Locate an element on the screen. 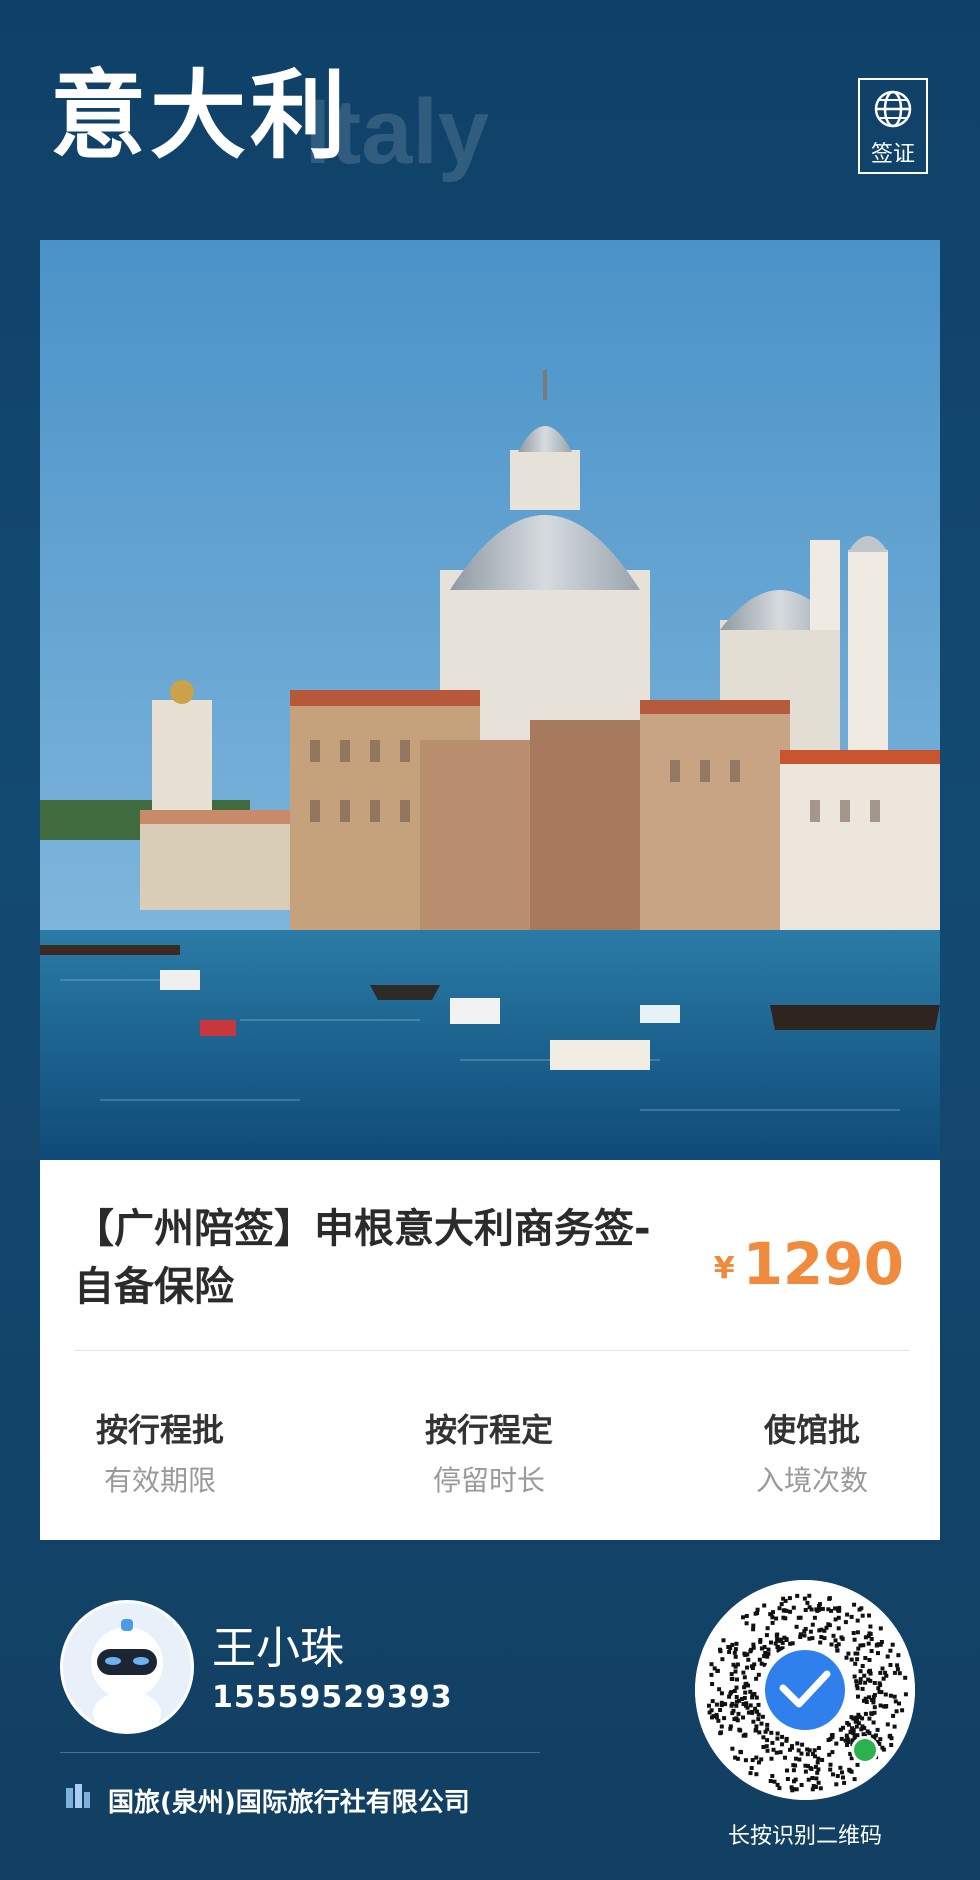  agent-divider is located at coordinates (300, 1752).